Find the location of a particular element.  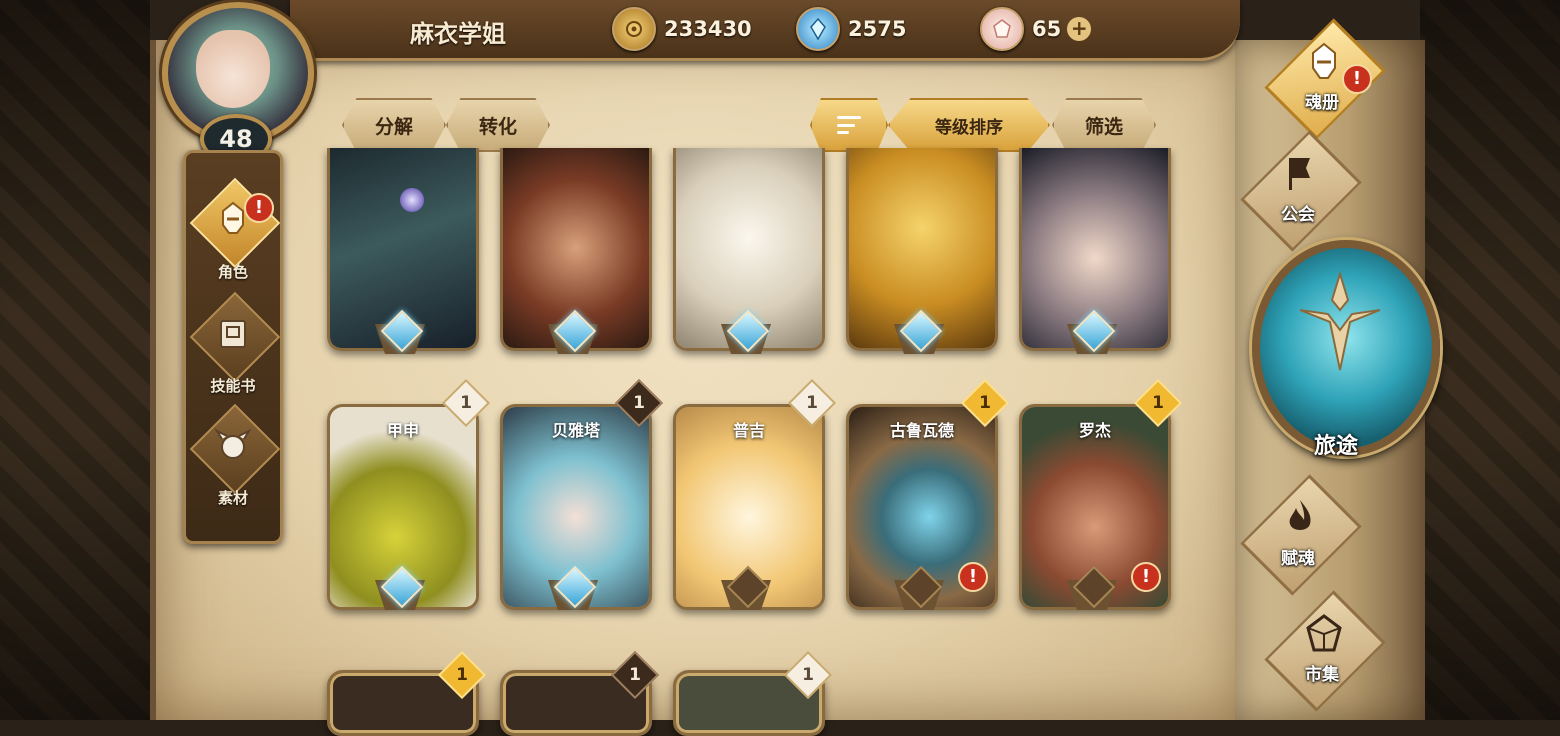

filter-button: 筛选 is located at coordinates (1104, 125).